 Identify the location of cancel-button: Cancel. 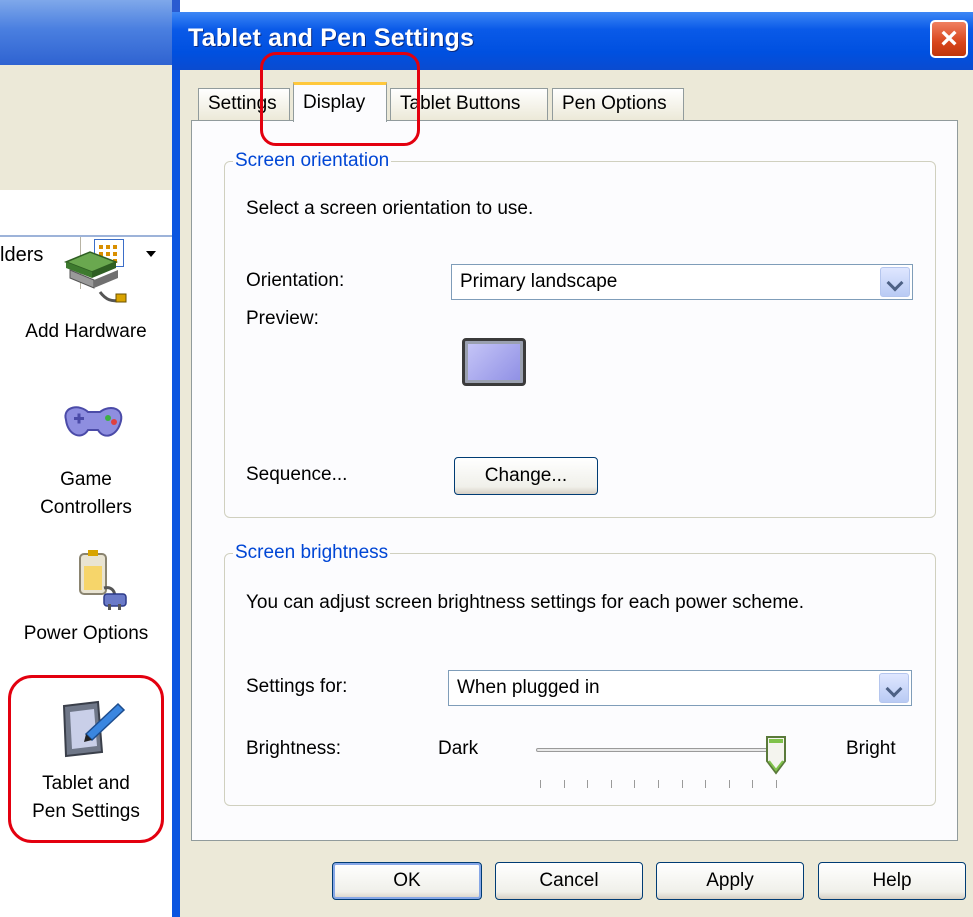
(569, 881).